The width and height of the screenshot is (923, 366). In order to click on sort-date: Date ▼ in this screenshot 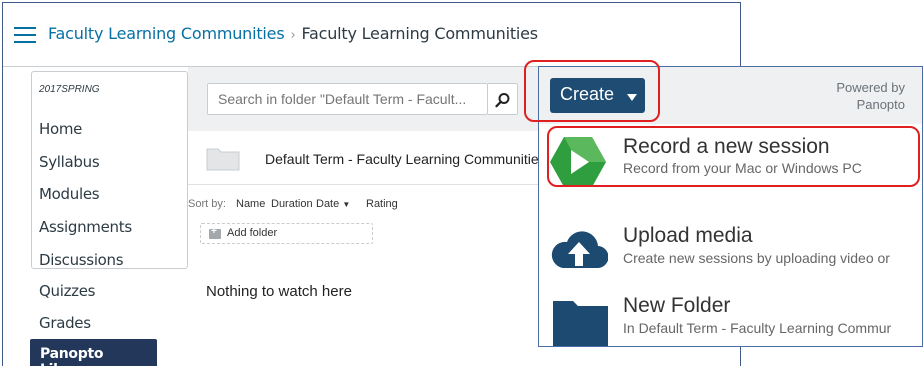, I will do `click(333, 204)`.